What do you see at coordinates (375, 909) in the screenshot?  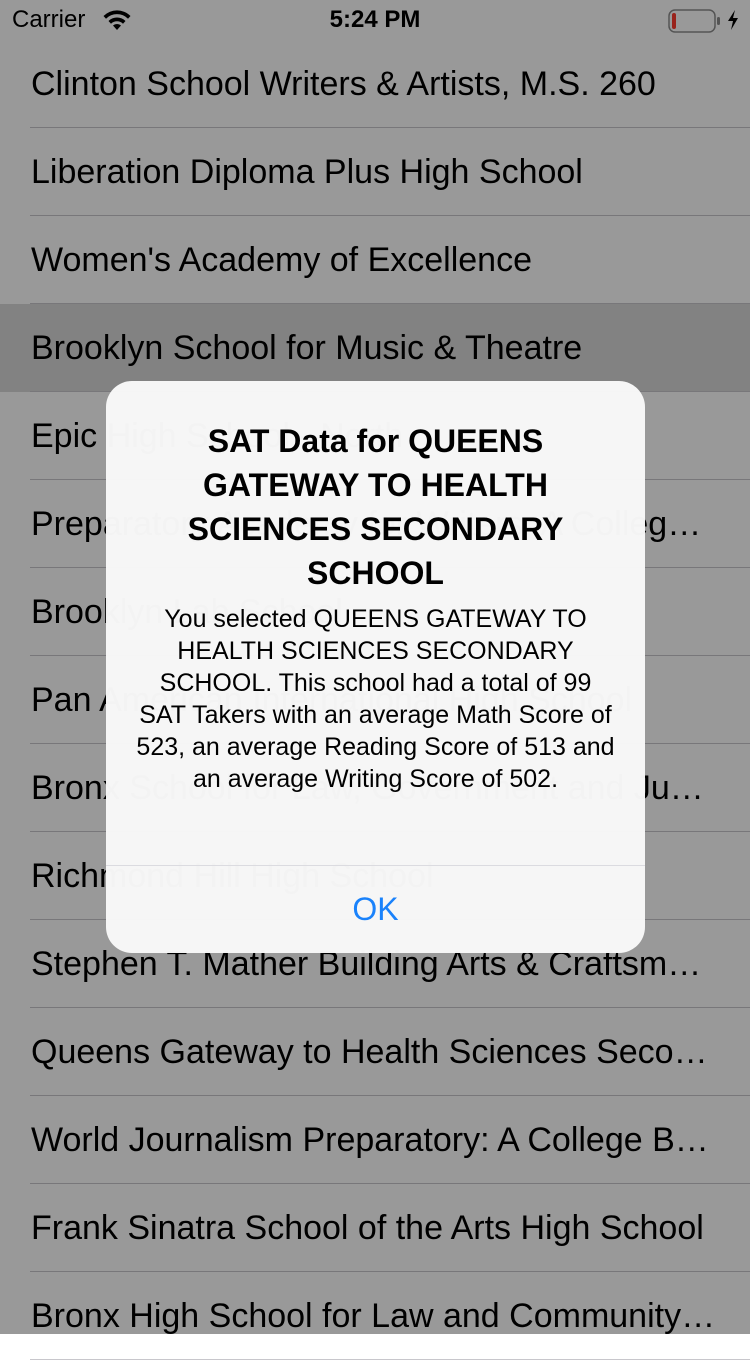 I see `ok-button: OK` at bounding box center [375, 909].